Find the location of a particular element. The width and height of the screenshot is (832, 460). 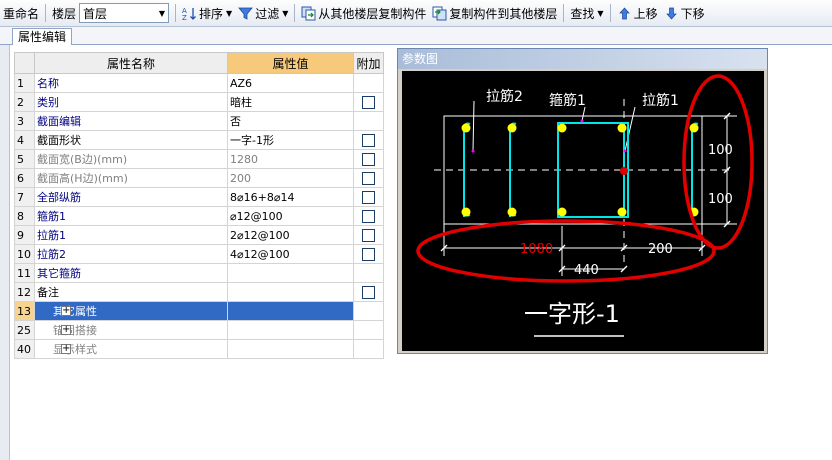

tab-property-edit: 属性编辑 is located at coordinates (42, 36).